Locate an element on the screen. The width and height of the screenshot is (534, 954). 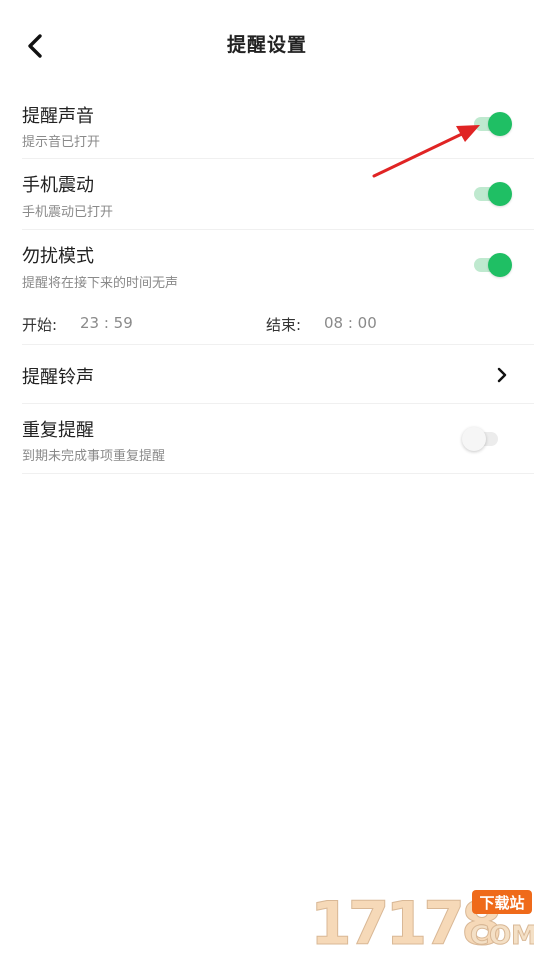
setting-title-sound: 提醒声音 is located at coordinates (58, 116).